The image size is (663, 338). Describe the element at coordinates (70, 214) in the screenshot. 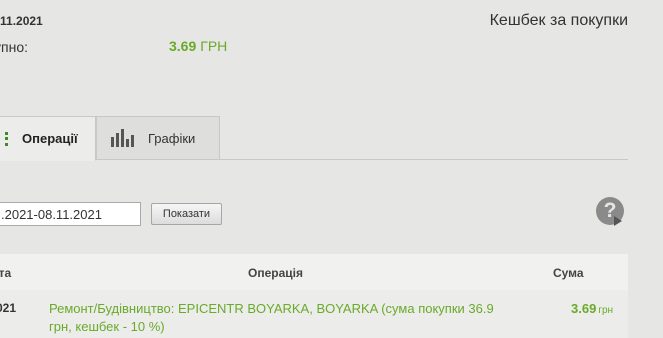

I see `date-range-input: .2021-08.11.2021` at that location.